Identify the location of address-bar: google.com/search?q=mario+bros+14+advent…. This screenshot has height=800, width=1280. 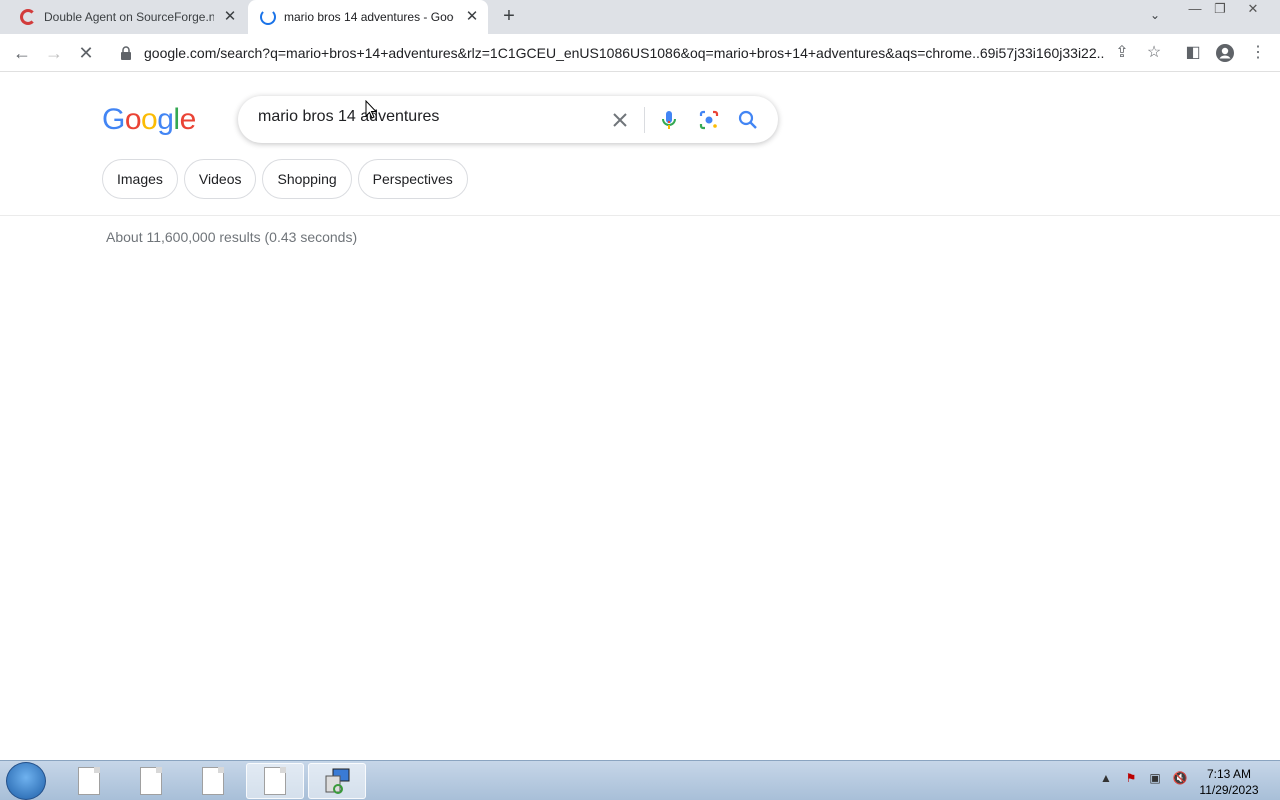
(610, 53).